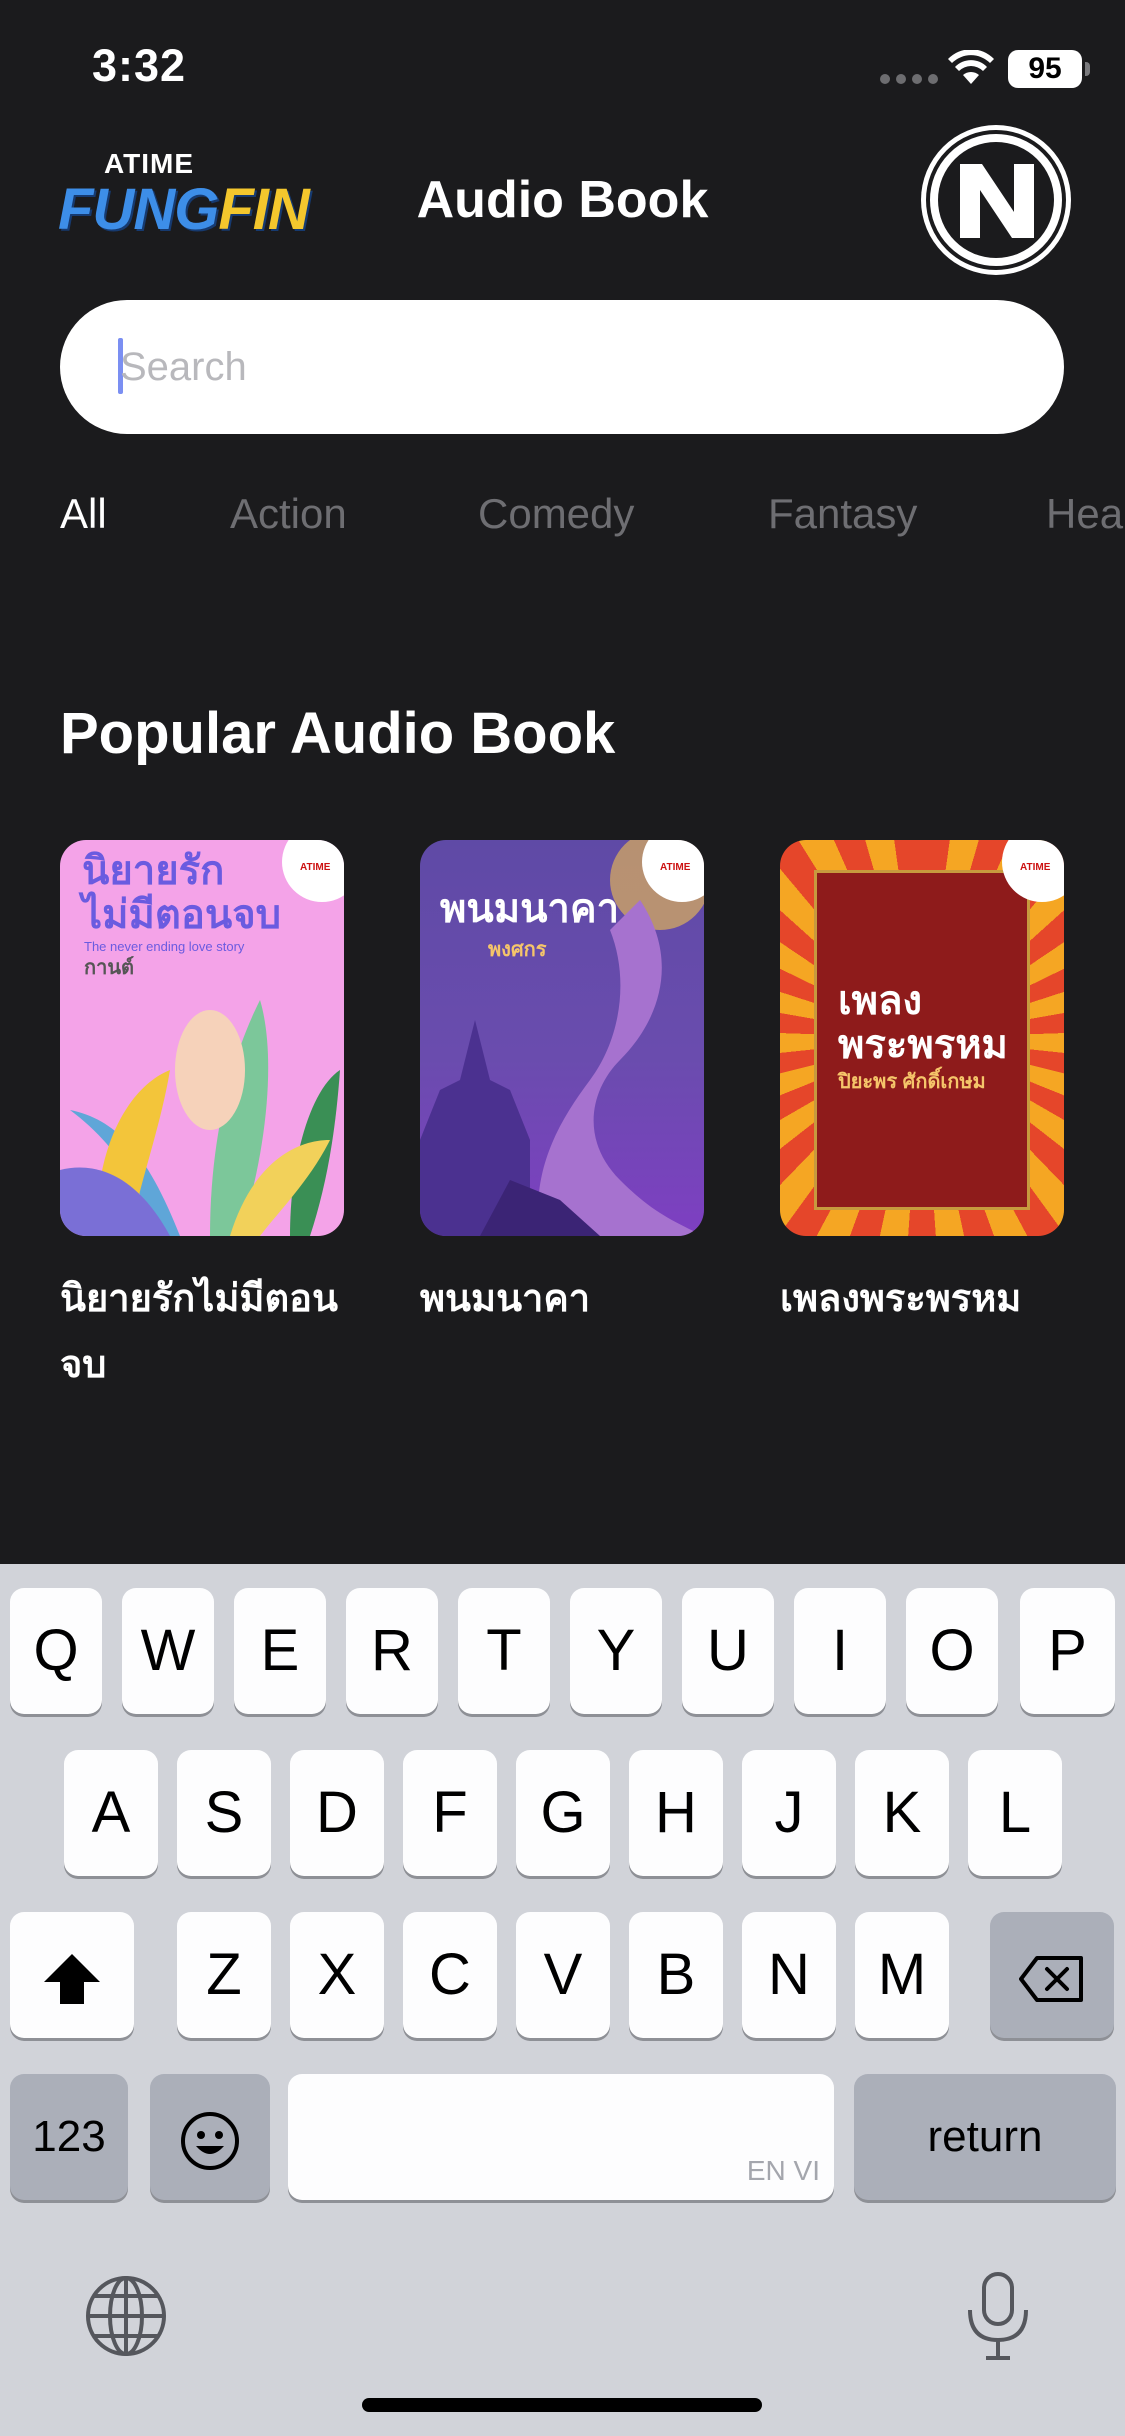  Describe the element at coordinates (126, 2316) in the screenshot. I see `globe-icon` at that location.